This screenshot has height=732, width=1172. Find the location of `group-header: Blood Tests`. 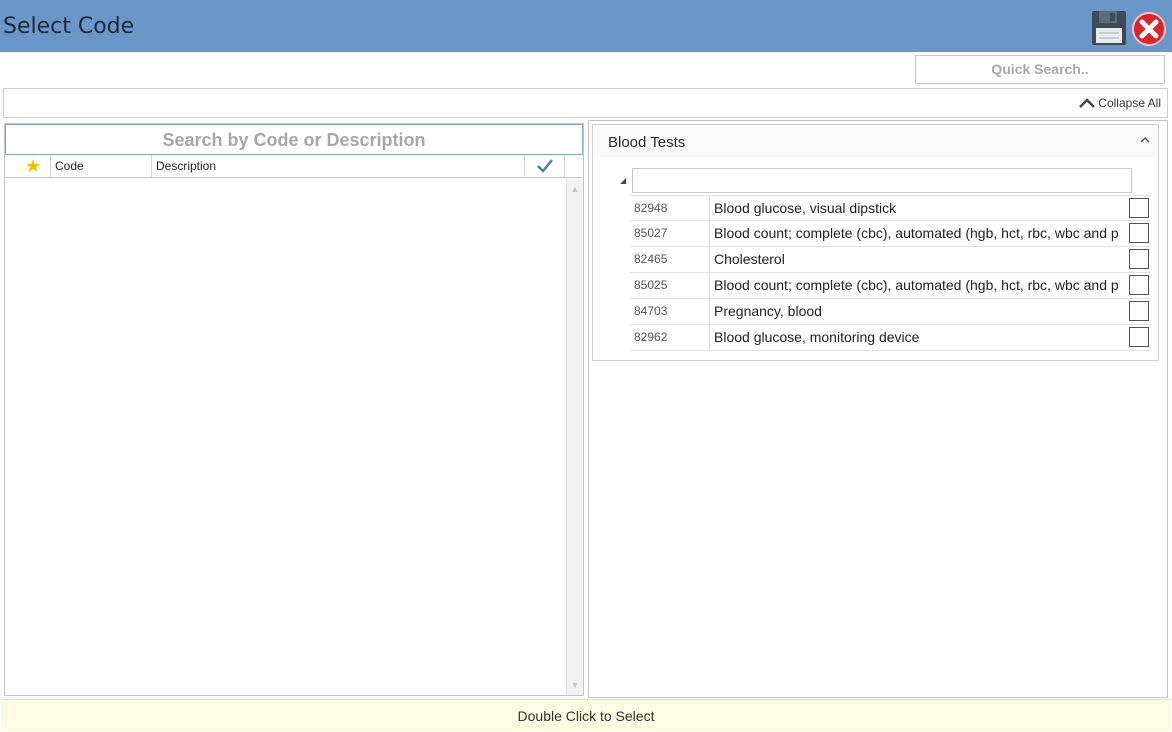

group-header: Blood Tests is located at coordinates (875, 141).